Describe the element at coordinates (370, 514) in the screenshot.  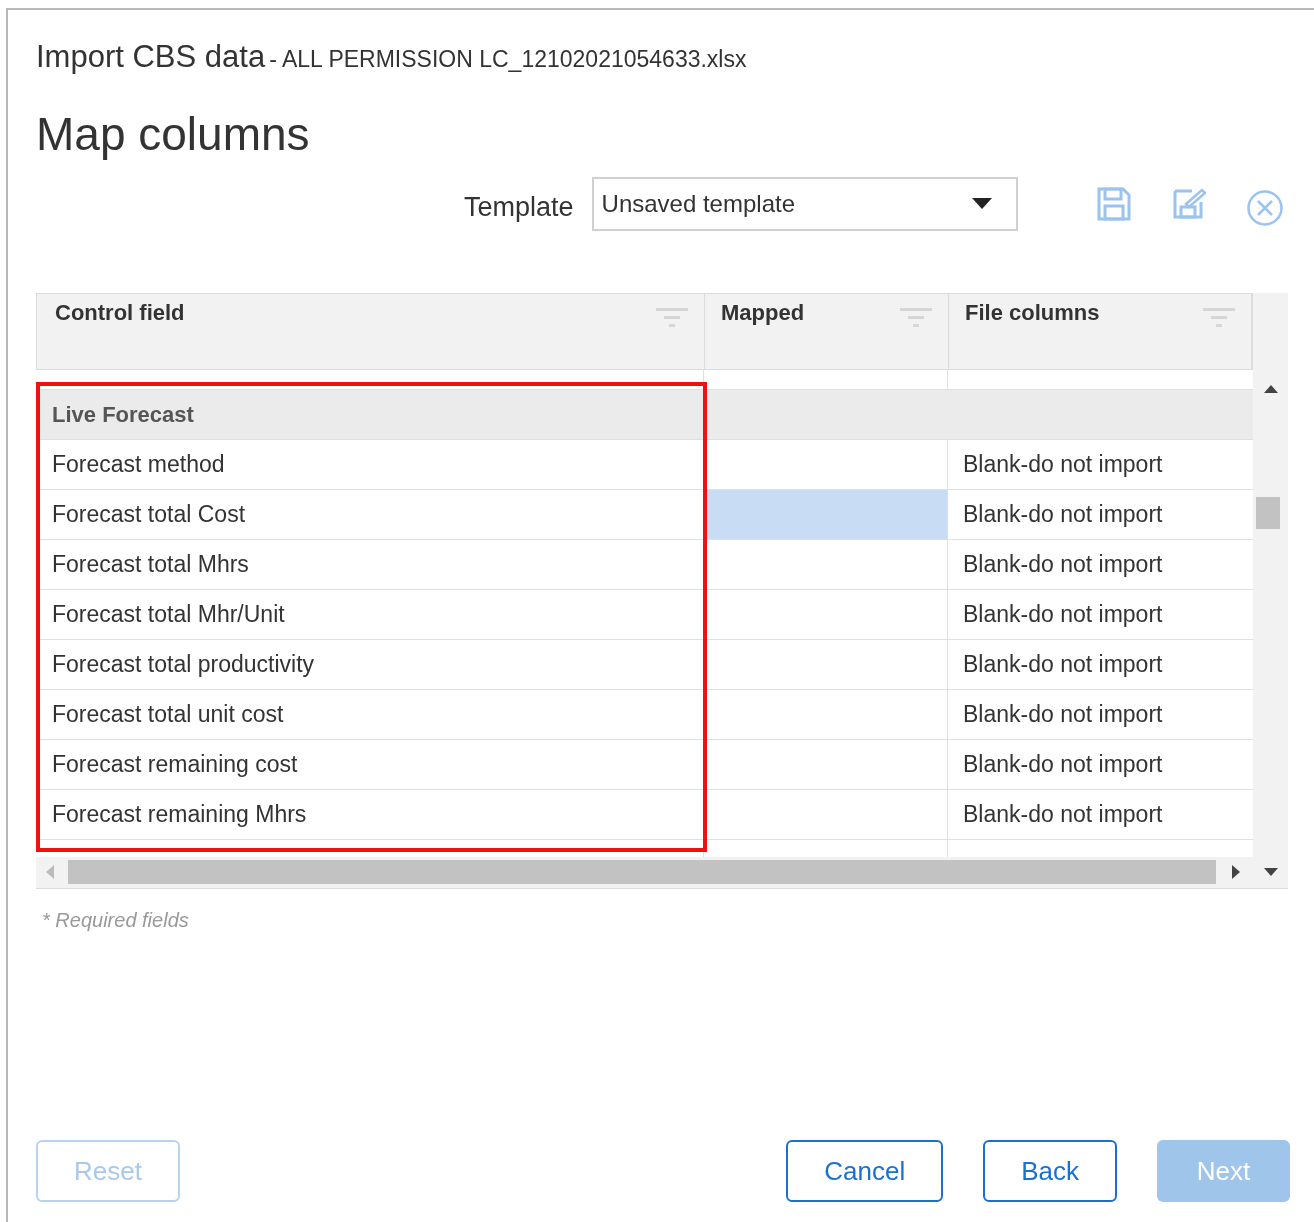
I see `table-cell: Forecast total Cost` at that location.